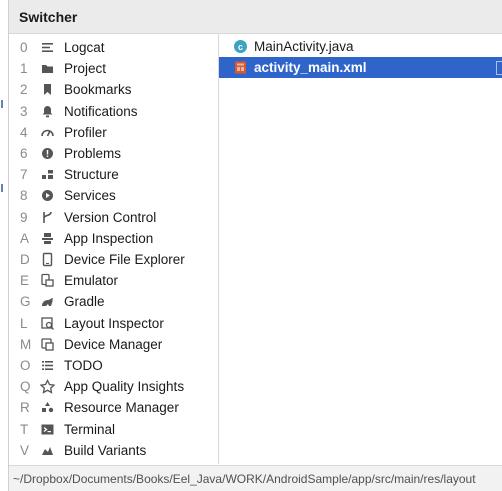  What do you see at coordinates (47, 174) in the screenshot?
I see `structure-icon` at bounding box center [47, 174].